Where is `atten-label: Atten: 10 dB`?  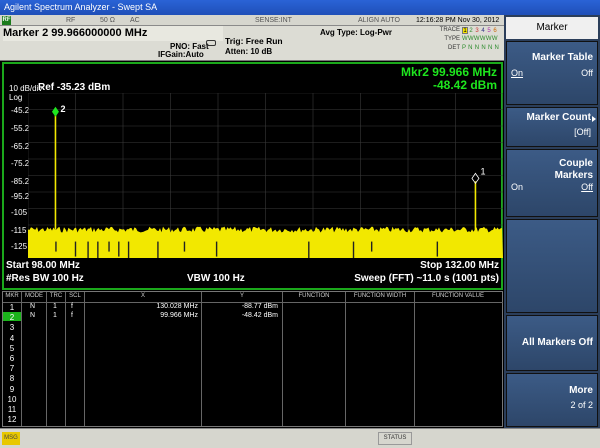 atten-label: Atten: 10 dB is located at coordinates (249, 51).